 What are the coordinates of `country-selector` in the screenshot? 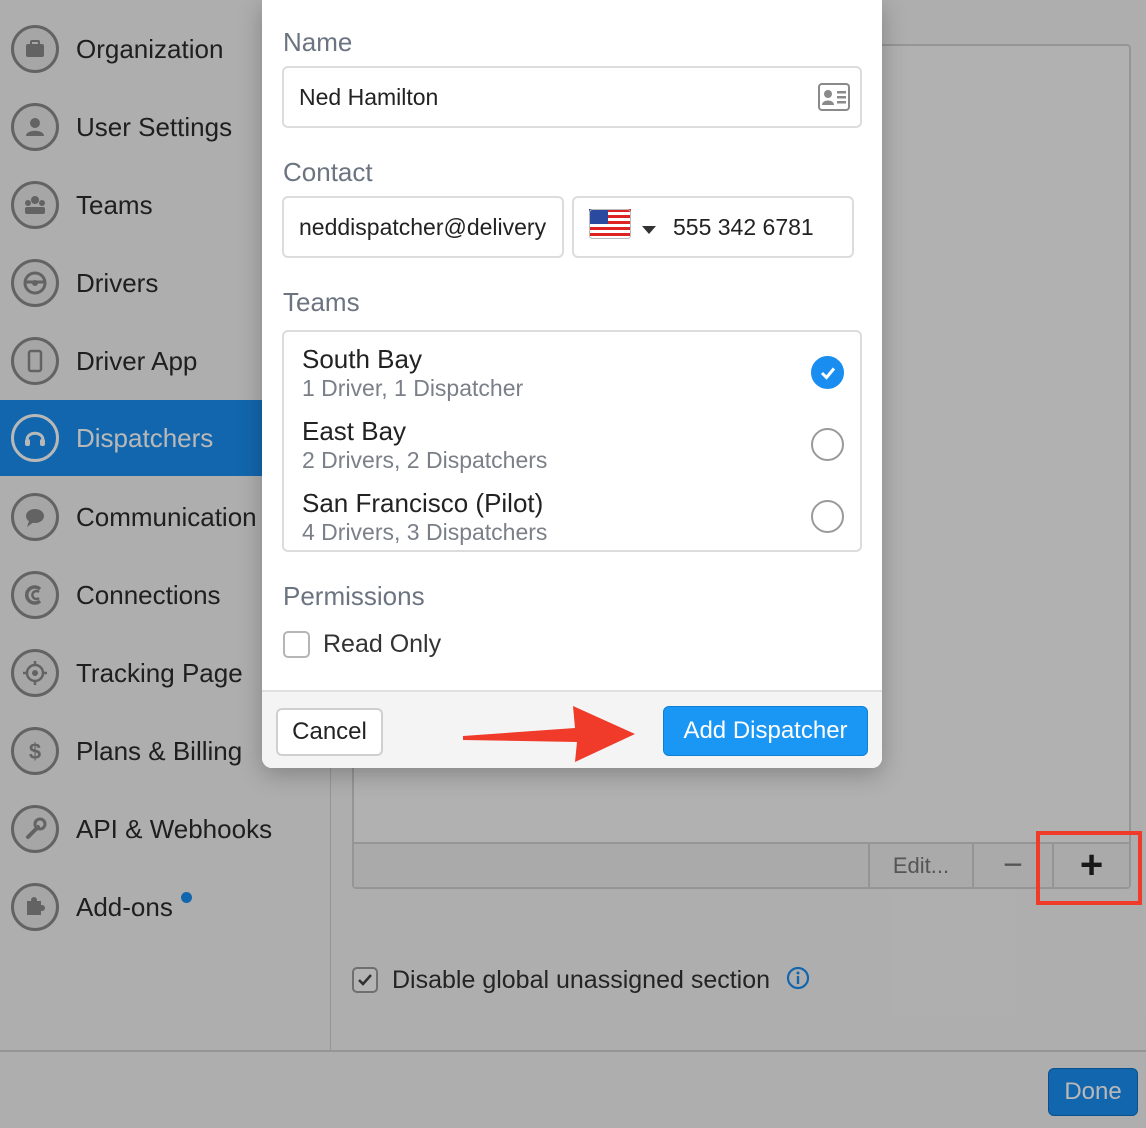 It's located at (623, 227).